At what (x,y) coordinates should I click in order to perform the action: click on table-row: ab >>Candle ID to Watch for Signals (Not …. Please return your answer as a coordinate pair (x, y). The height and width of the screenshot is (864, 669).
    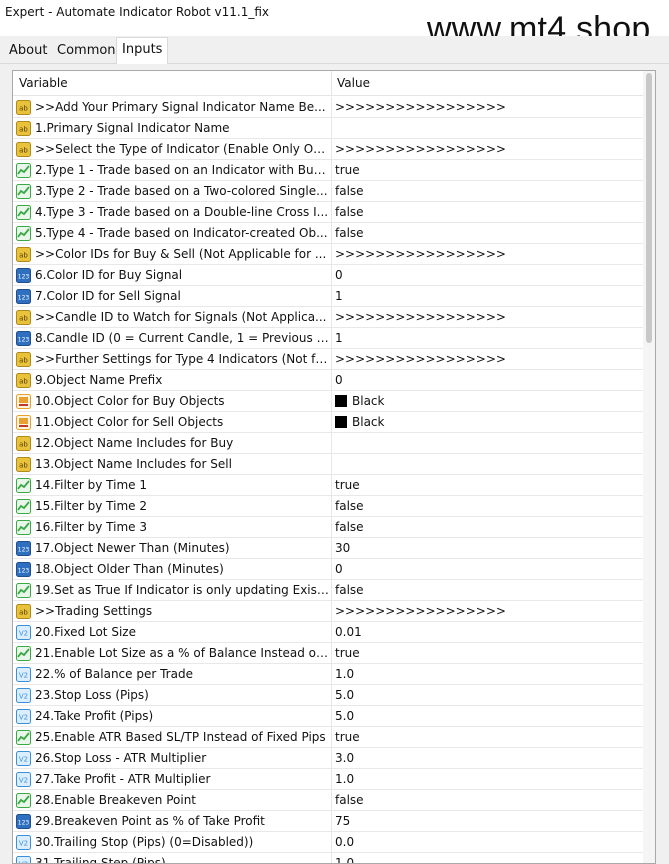
    Looking at the image, I should click on (334, 317).